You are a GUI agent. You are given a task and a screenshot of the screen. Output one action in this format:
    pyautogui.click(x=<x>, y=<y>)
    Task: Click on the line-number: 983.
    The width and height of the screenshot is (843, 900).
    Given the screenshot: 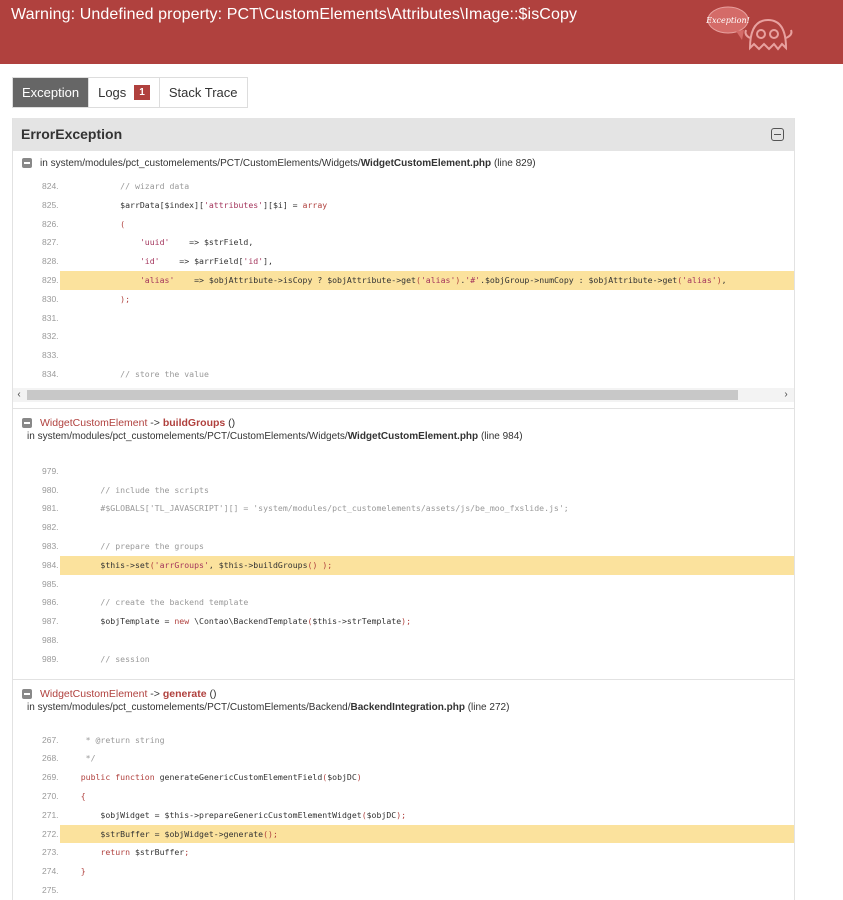 What is the action you would take?
    pyautogui.click(x=36, y=546)
    